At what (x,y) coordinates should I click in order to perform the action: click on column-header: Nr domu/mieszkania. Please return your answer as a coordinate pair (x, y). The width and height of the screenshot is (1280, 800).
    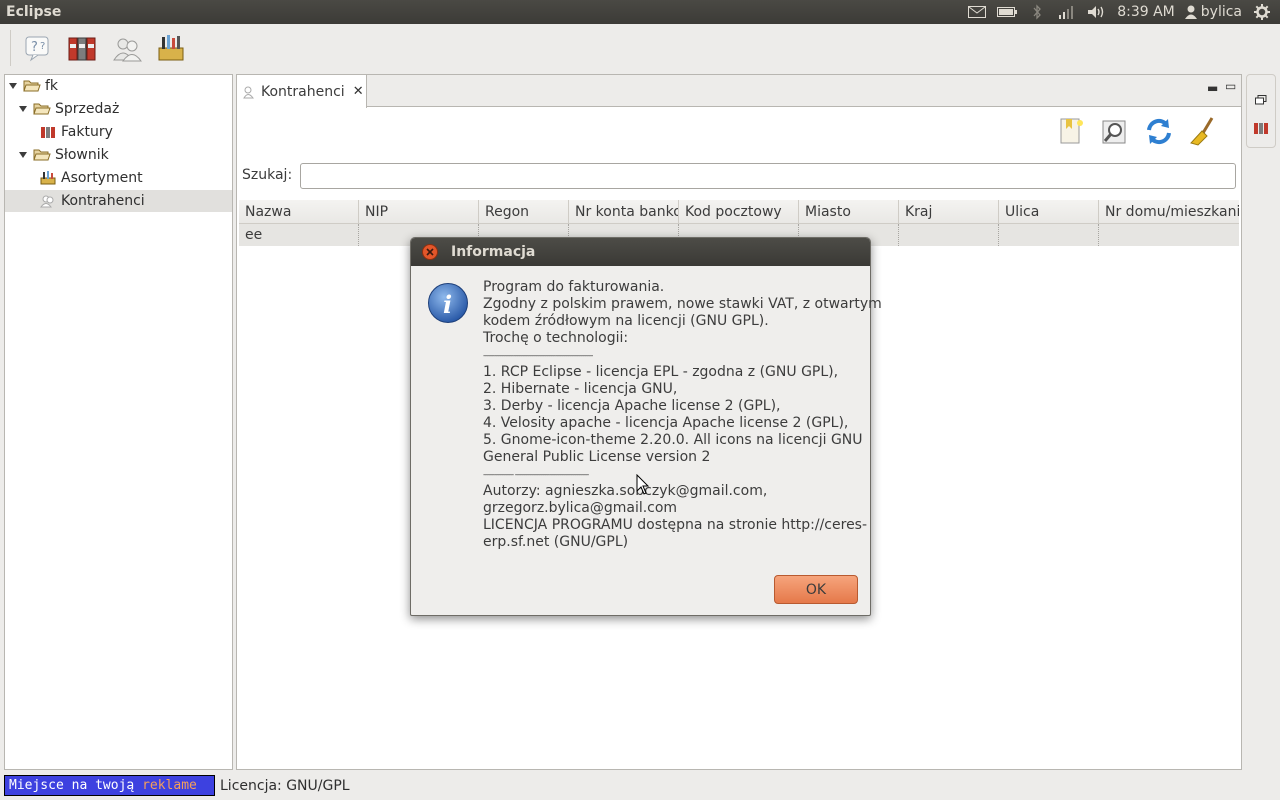
    Looking at the image, I should click on (1169, 212).